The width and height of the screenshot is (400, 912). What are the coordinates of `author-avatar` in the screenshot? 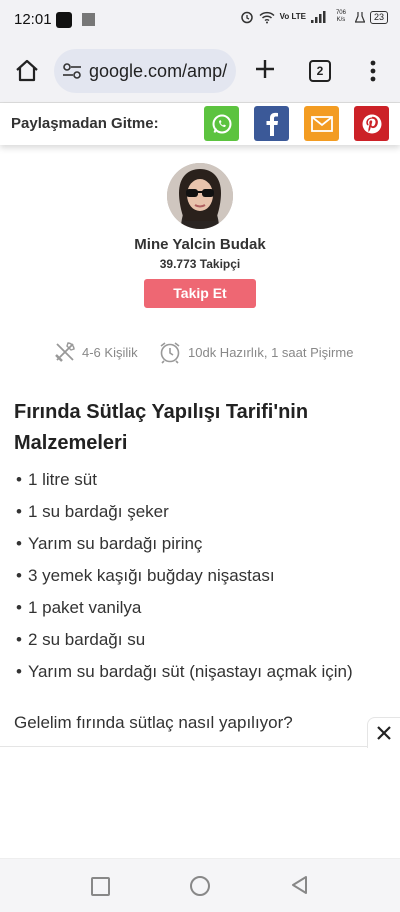 It's located at (200, 196).